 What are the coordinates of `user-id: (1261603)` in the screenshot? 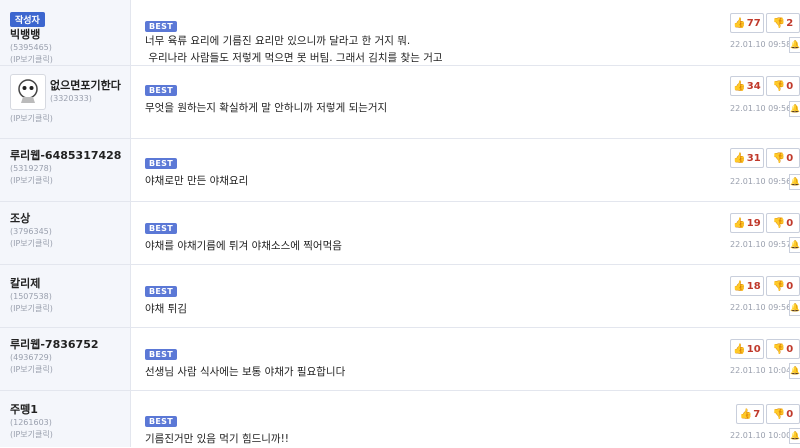 It's located at (31, 422).